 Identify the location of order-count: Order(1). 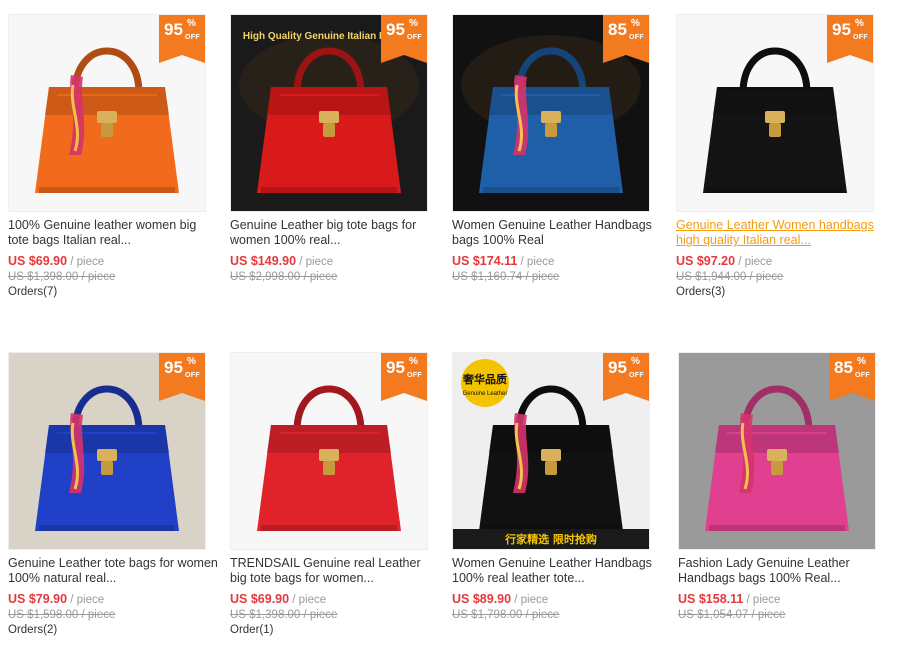
(252, 630).